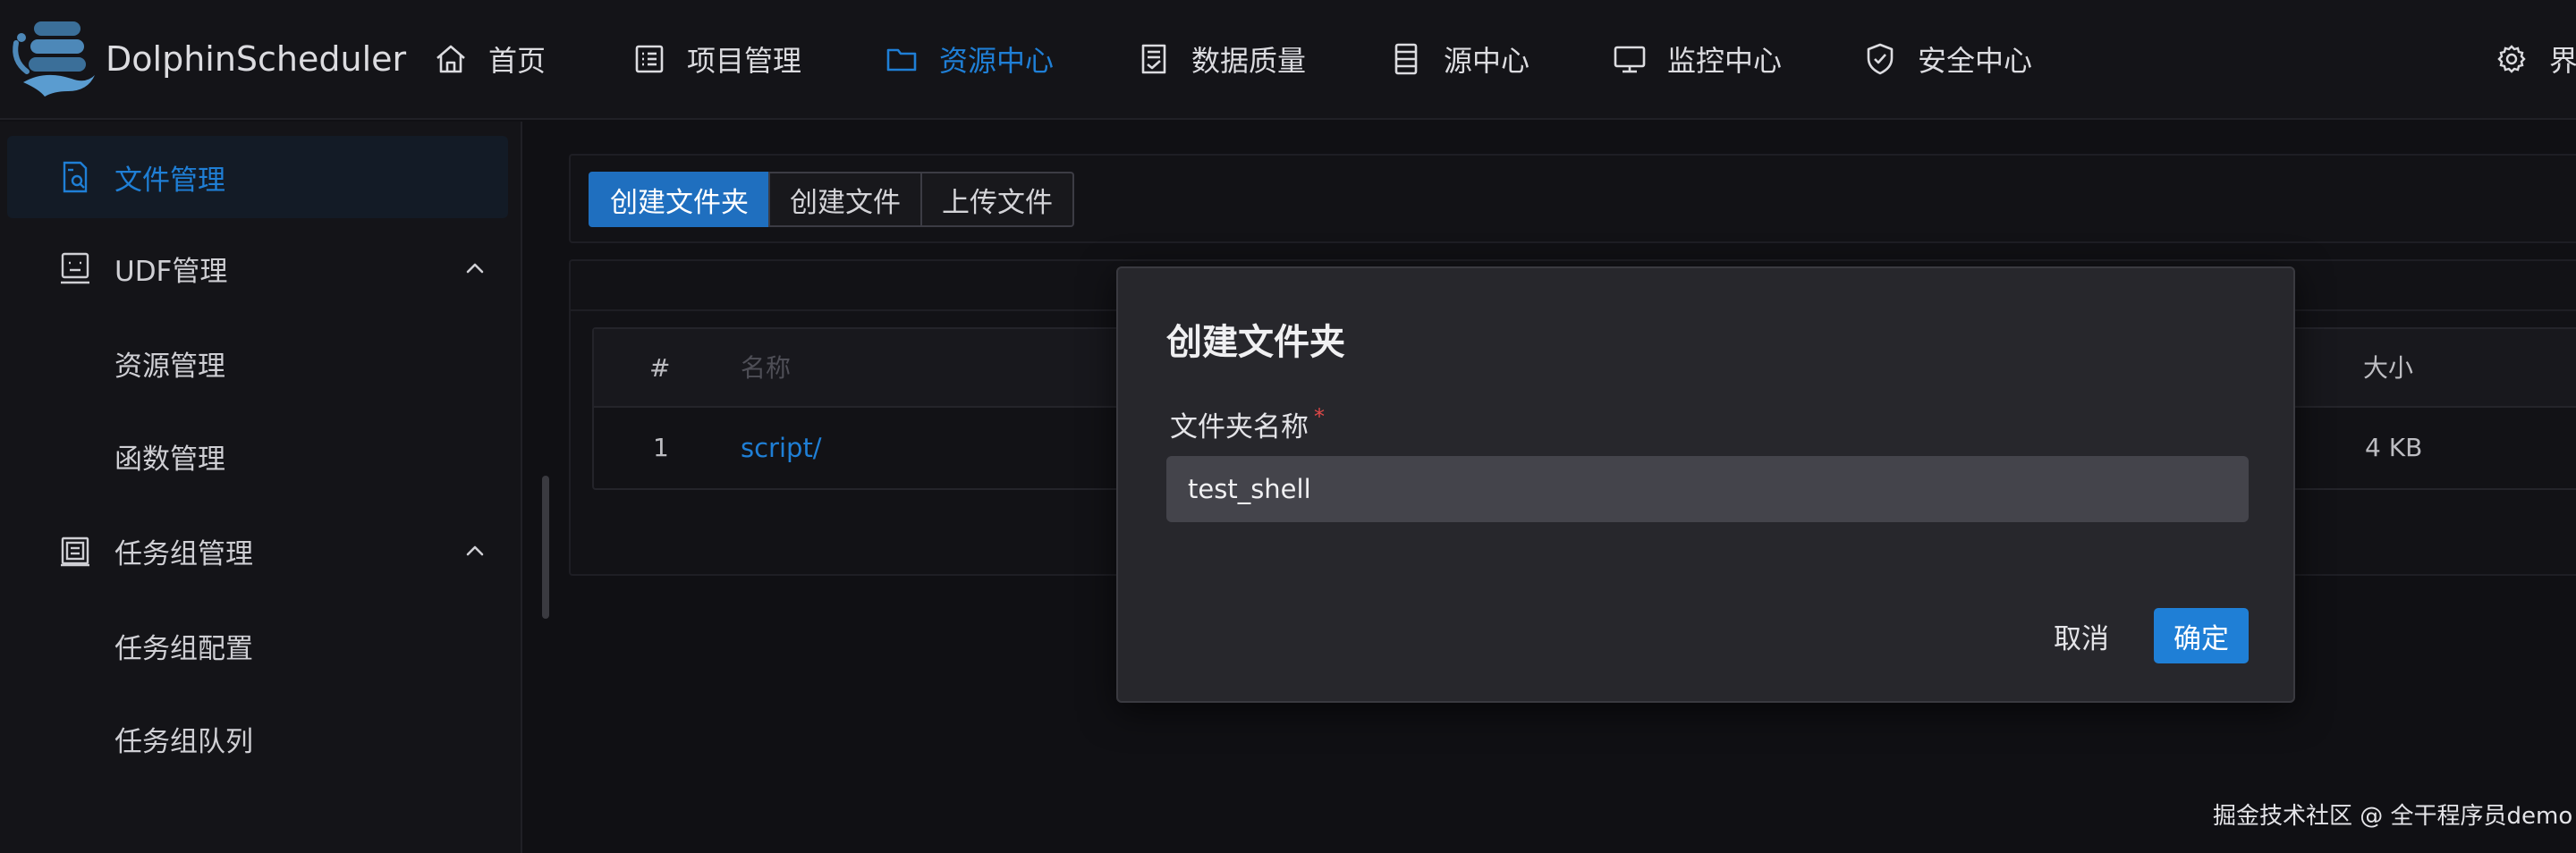 The width and height of the screenshot is (2576, 853). Describe the element at coordinates (1406, 59) in the screenshot. I see `datasource-icon` at that location.